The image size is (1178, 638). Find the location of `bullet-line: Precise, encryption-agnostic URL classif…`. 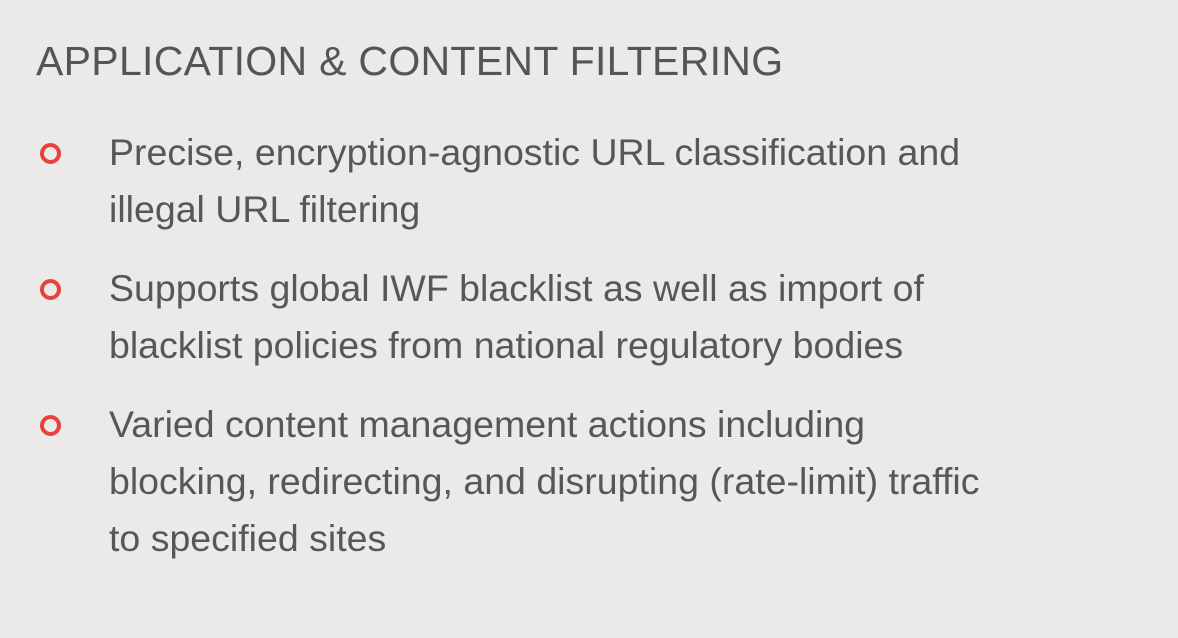

bullet-line: Precise, encryption-agnostic URL classif… is located at coordinates (535, 152).